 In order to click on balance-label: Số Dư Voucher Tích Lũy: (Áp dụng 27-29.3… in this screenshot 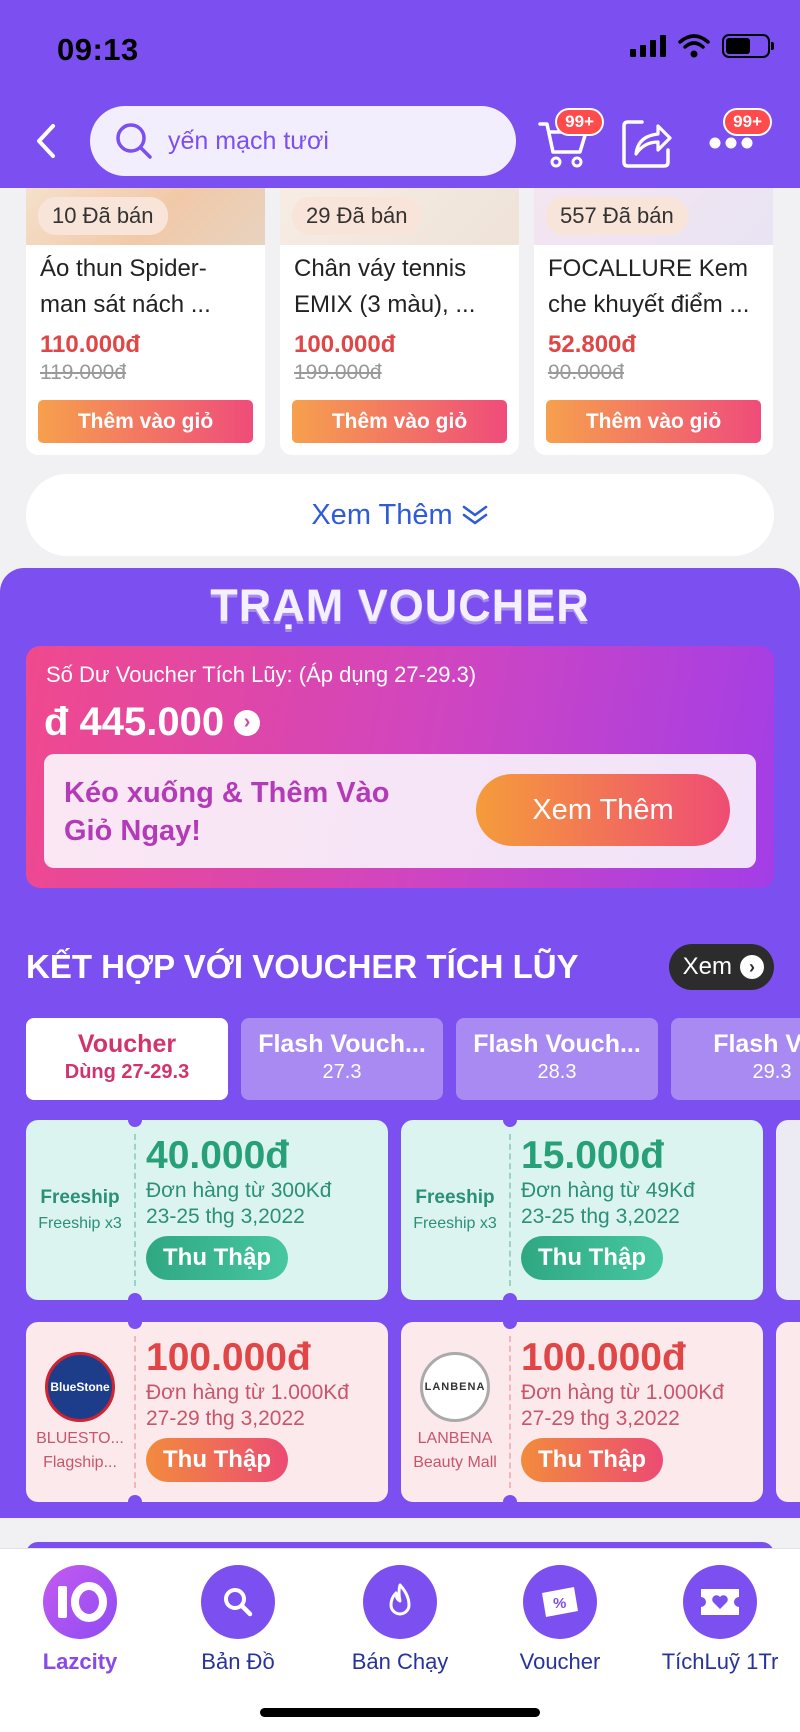, I will do `click(261, 674)`.